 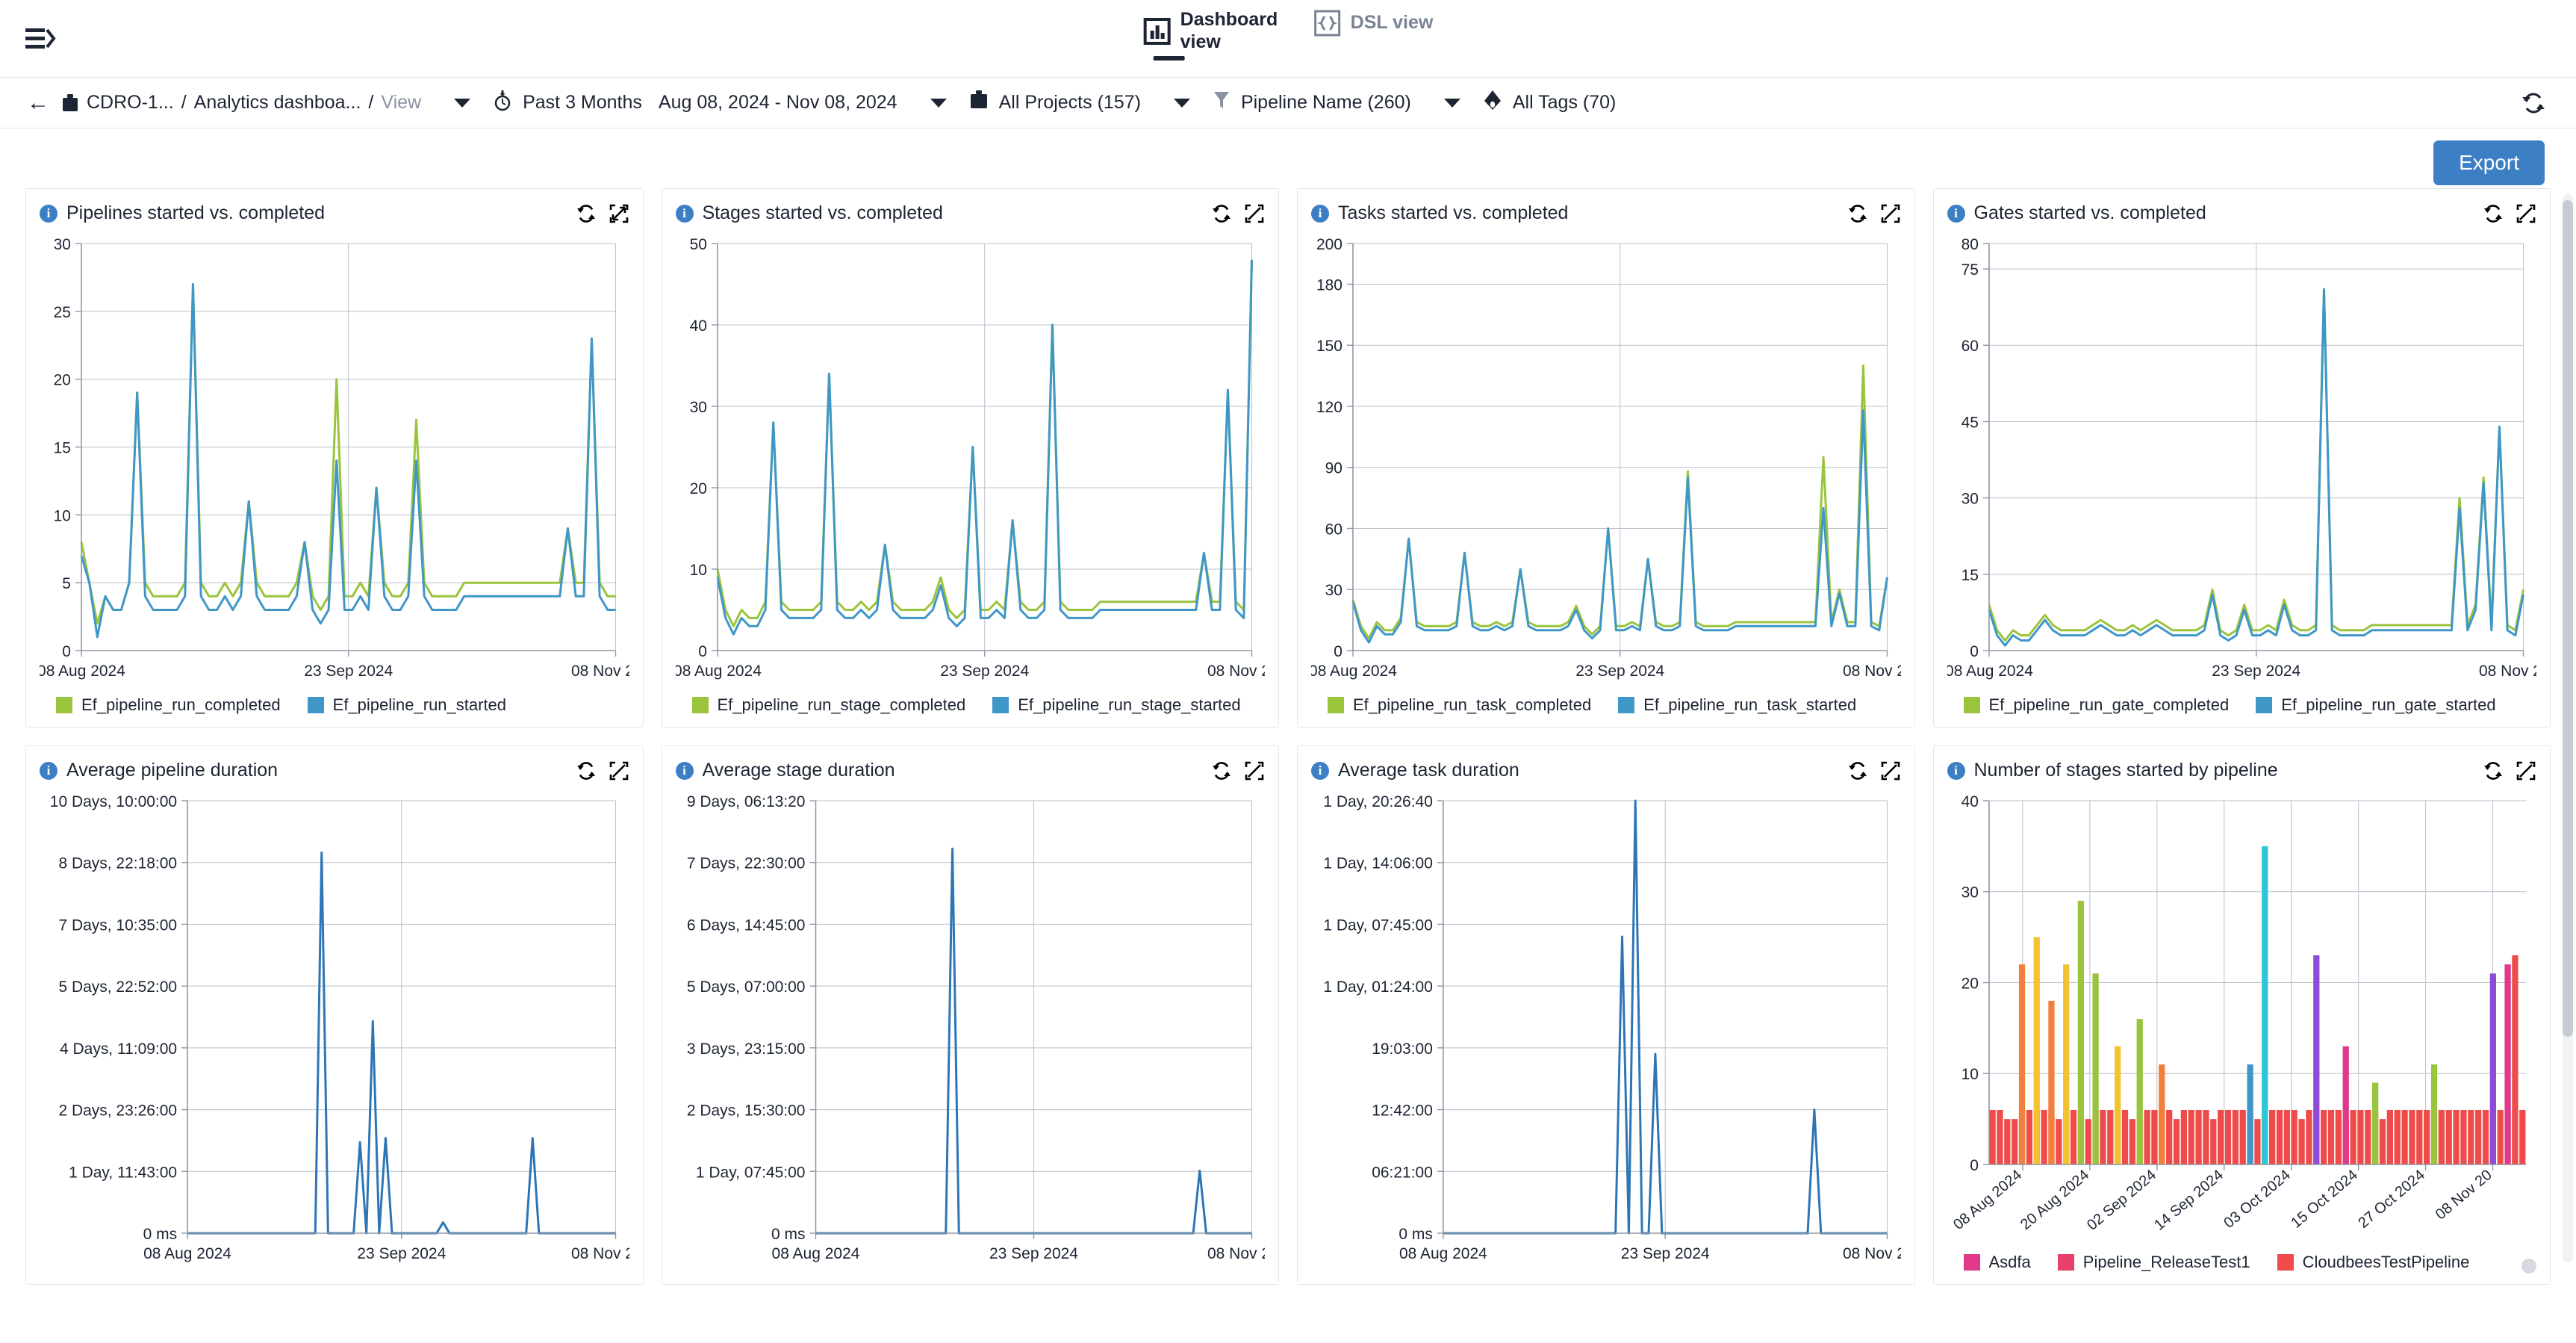 What do you see at coordinates (778, 102) in the screenshot?
I see `date-range-label: Aug 08, 2024 - Nov 08, 2024` at bounding box center [778, 102].